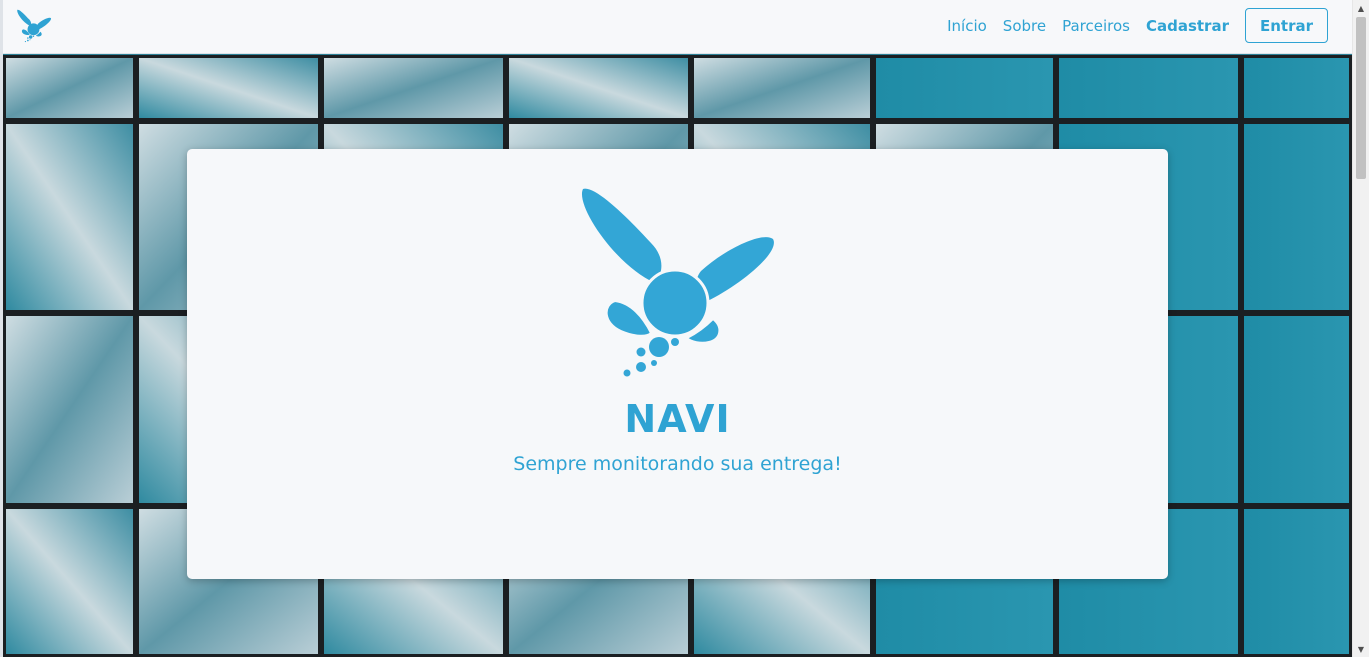  What do you see at coordinates (677, 27) in the screenshot?
I see `navbar: Início Sobre Parceiros Cadastrar Entrar` at bounding box center [677, 27].